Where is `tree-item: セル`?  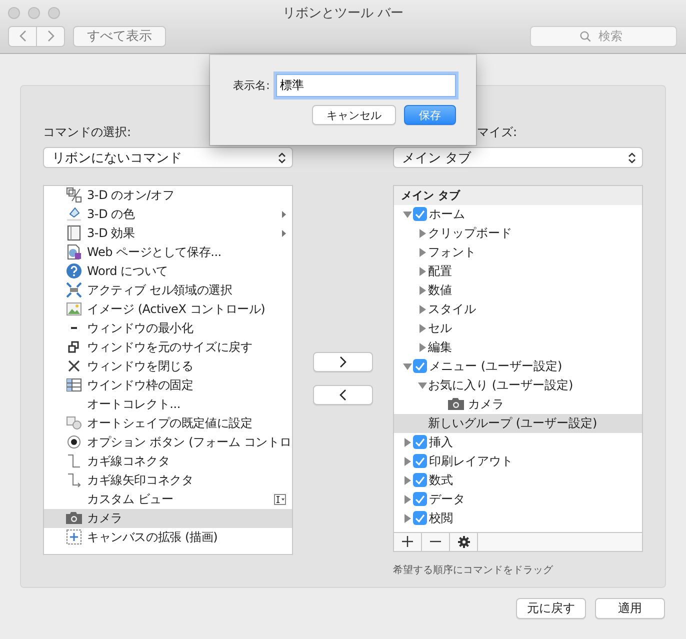
tree-item: セル is located at coordinates (518, 328).